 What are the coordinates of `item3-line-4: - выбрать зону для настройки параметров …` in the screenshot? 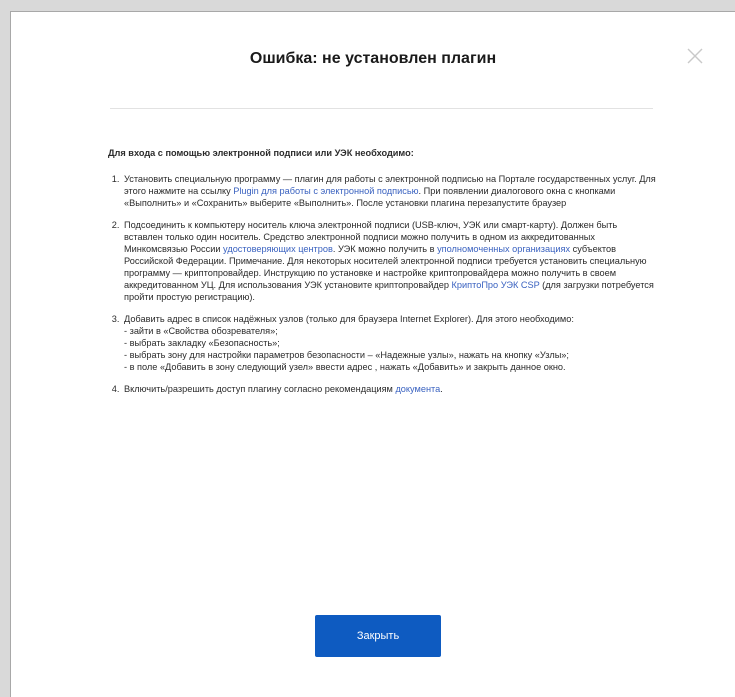 It's located at (346, 355).